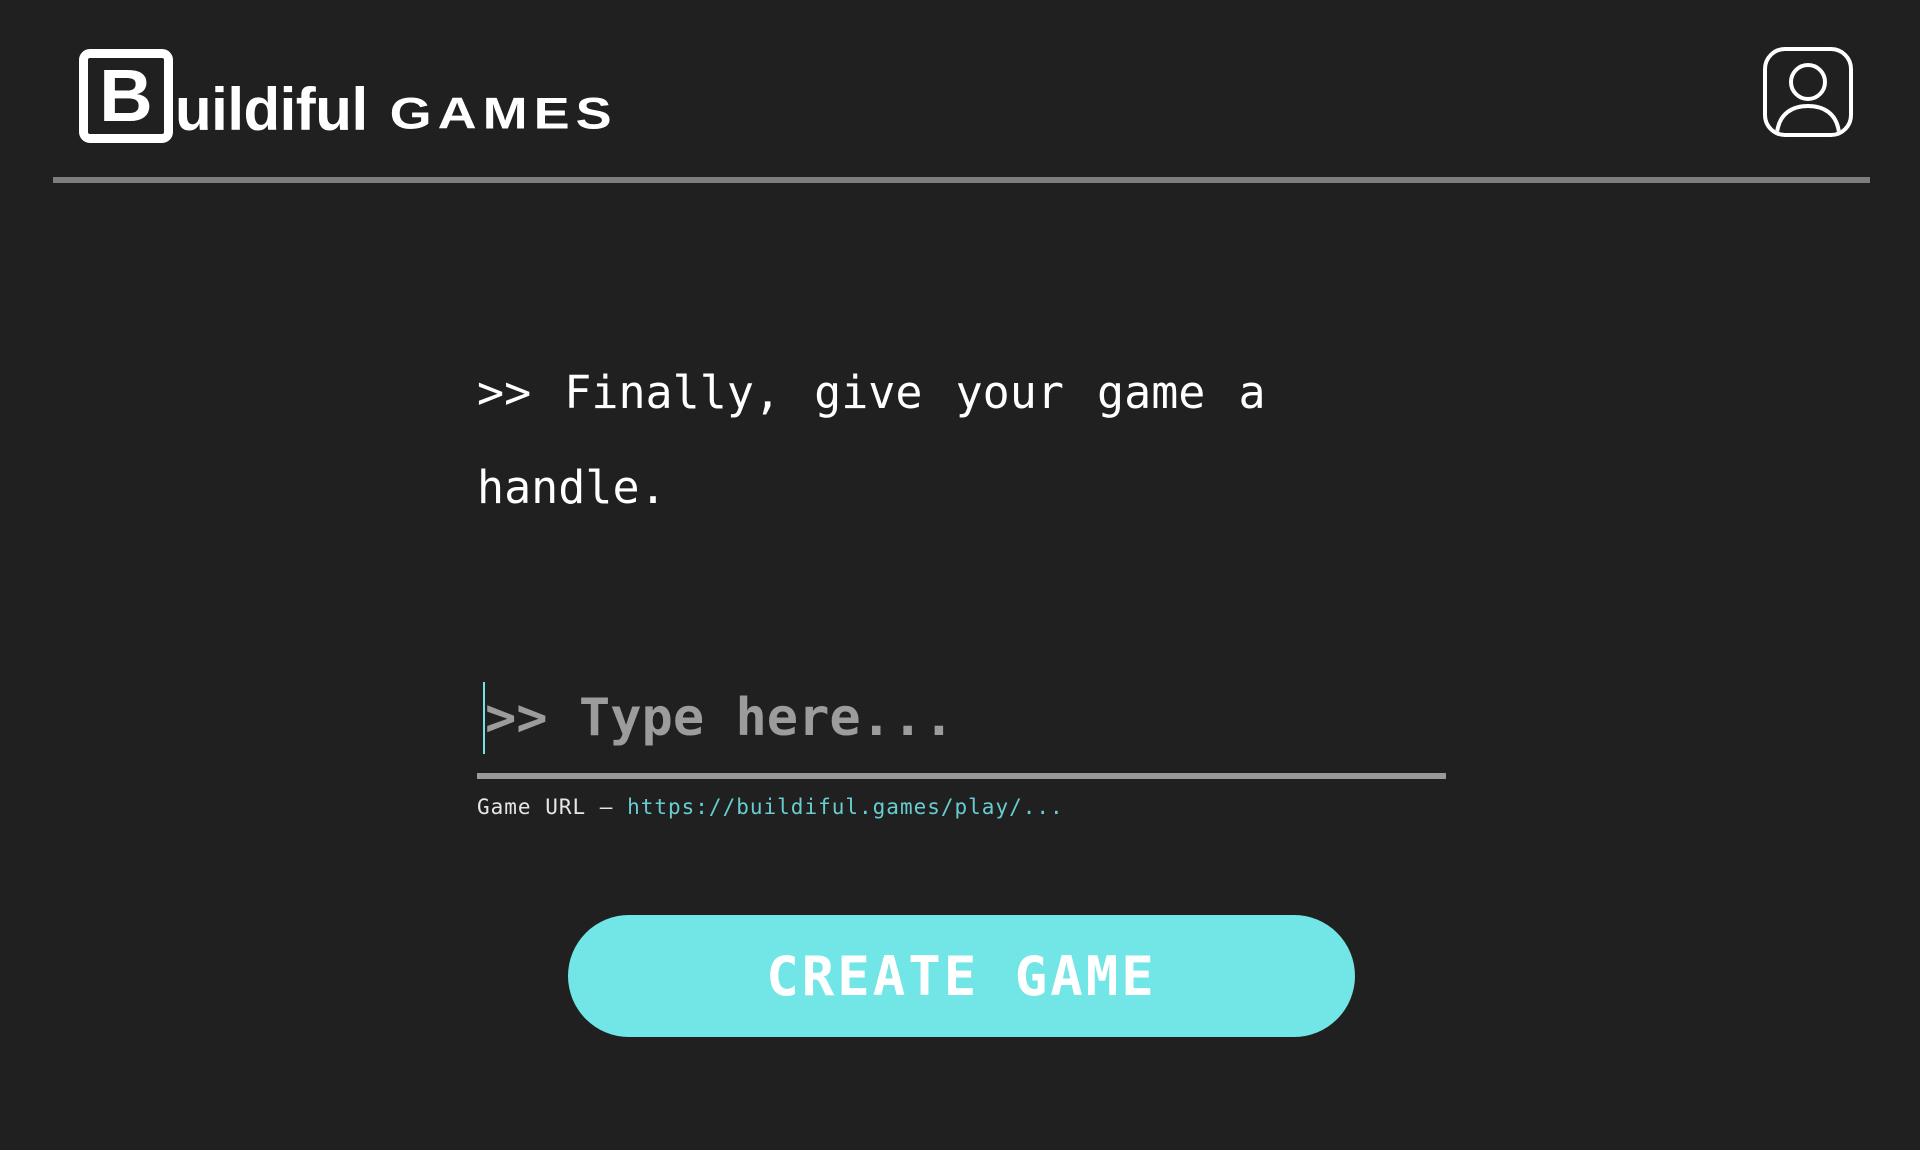  Describe the element at coordinates (961, 976) in the screenshot. I see `create-game-button: CREATE GAME` at that location.